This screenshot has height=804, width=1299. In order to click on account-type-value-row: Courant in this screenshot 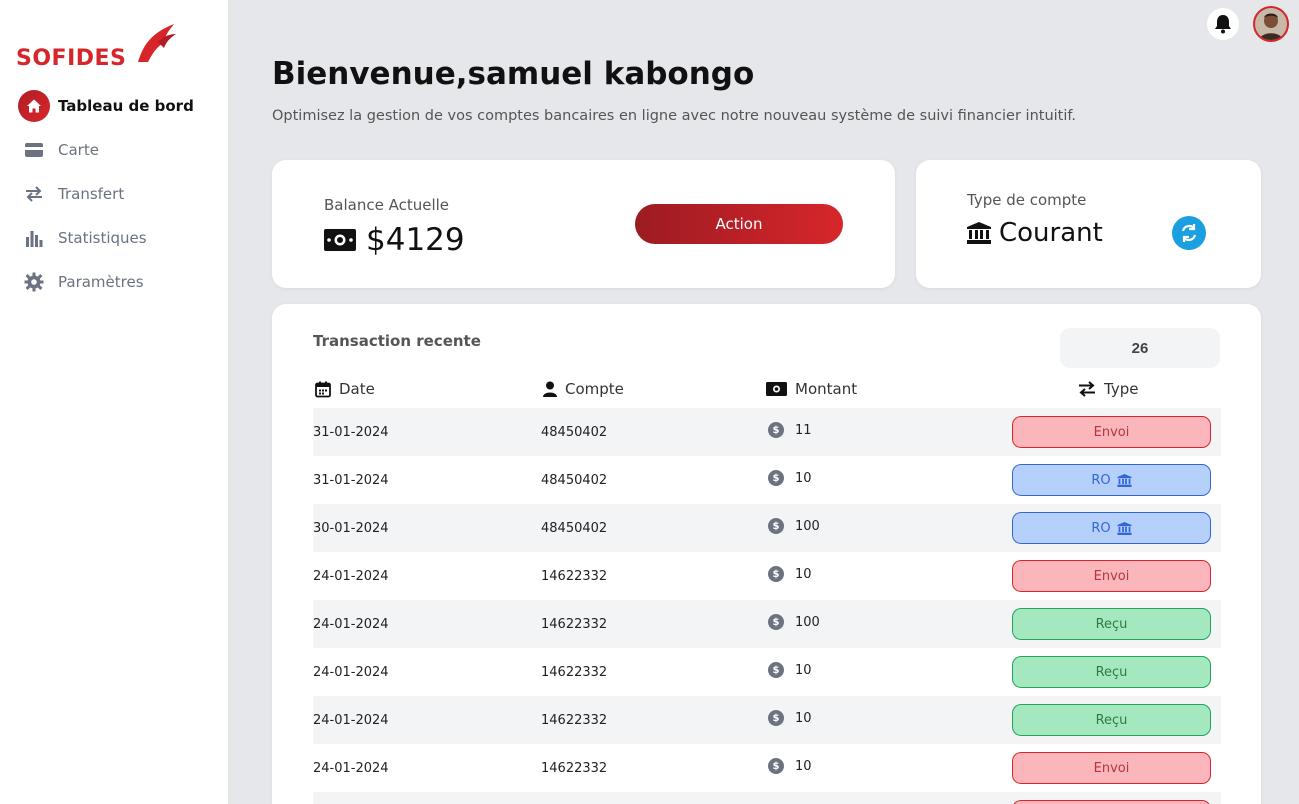, I will do `click(1035, 233)`.